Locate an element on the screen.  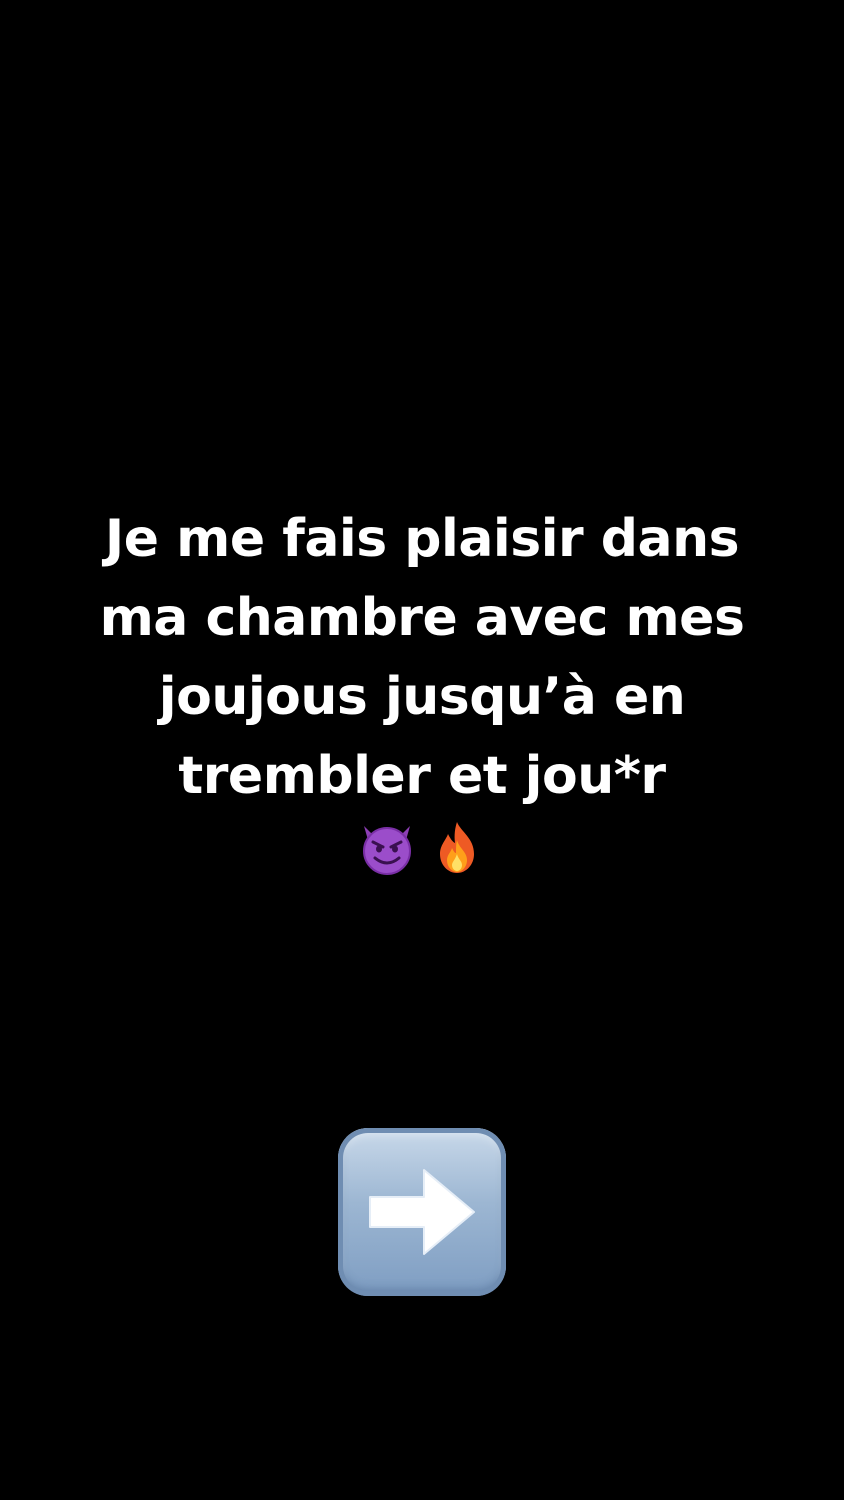
next-arrow-button is located at coordinates (422, 1212).